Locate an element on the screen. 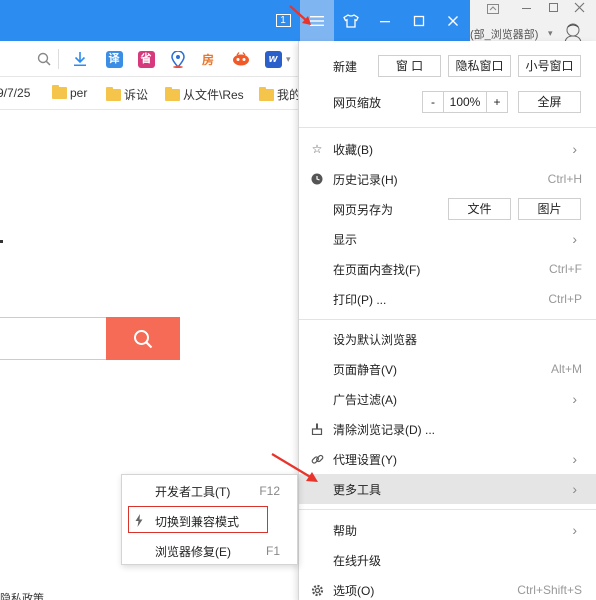  game-icon is located at coordinates (241, 59).